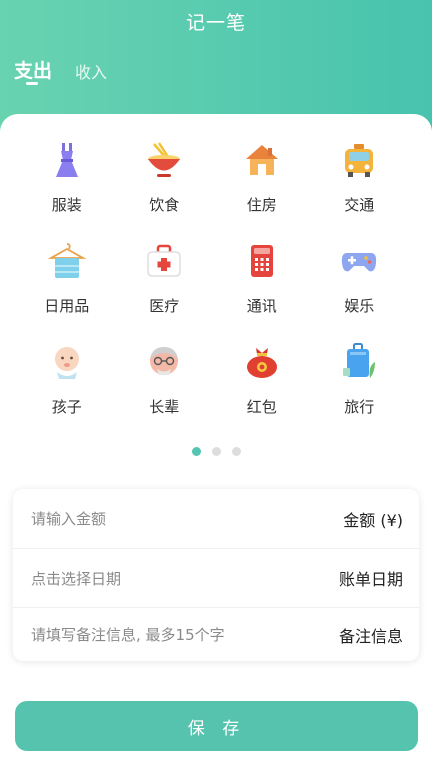 Image resolution: width=432 pixels, height=768 pixels. What do you see at coordinates (359, 160) in the screenshot?
I see `taxi-icon` at bounding box center [359, 160].